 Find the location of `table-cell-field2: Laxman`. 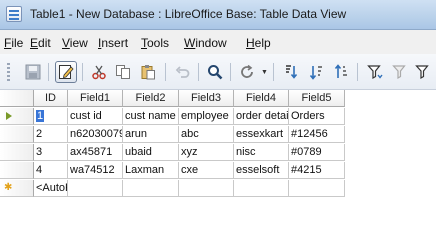

table-cell-field2: Laxman is located at coordinates (151, 170).